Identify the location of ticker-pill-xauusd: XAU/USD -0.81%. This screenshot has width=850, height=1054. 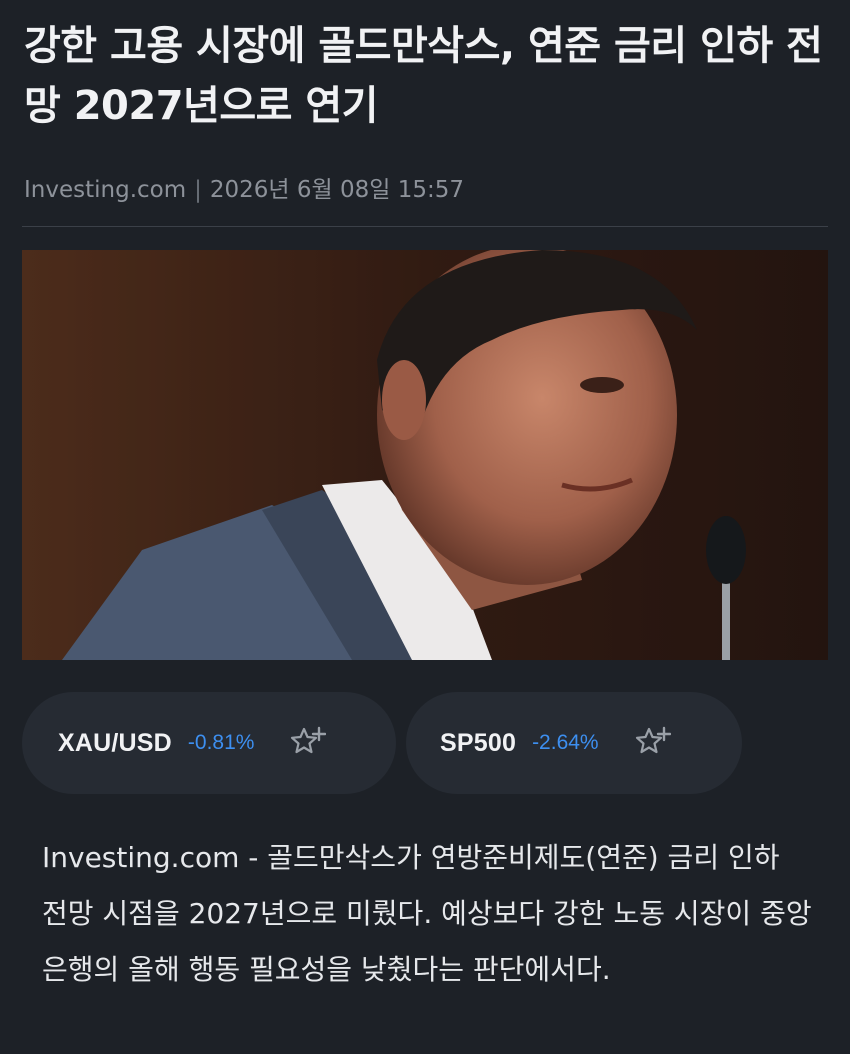
(209, 743).